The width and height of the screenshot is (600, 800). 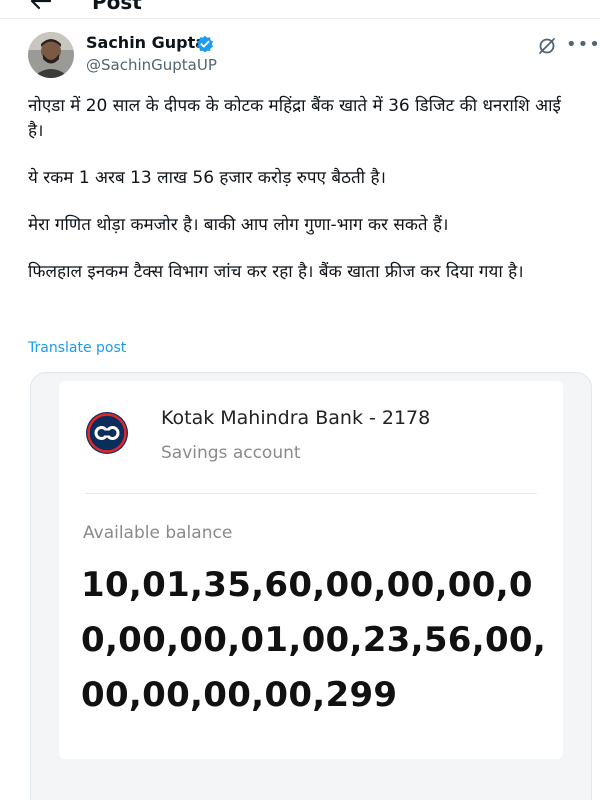 I want to click on balance-label: Available balance, so click(x=158, y=533).